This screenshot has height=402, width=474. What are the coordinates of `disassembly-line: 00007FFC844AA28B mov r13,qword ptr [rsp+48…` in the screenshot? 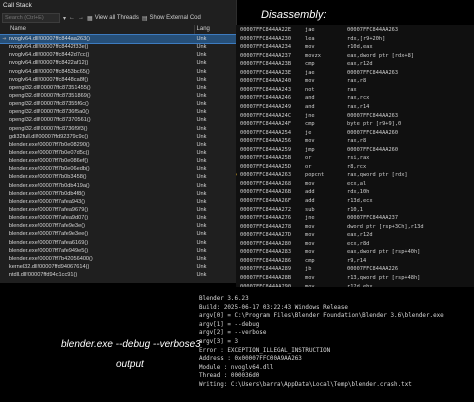 It's located at (355, 278).